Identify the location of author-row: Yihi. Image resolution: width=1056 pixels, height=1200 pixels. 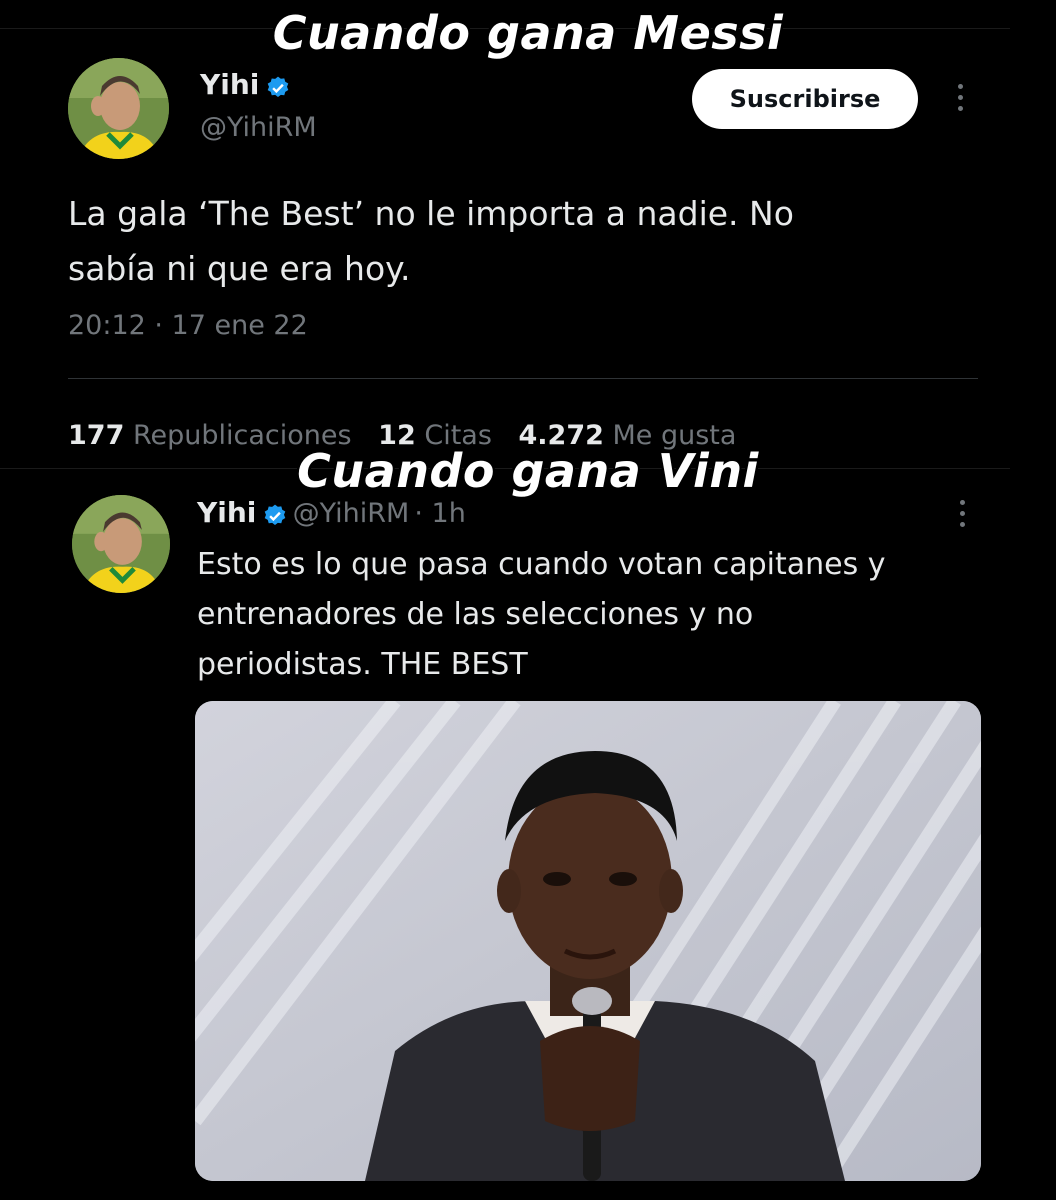
(245, 86).